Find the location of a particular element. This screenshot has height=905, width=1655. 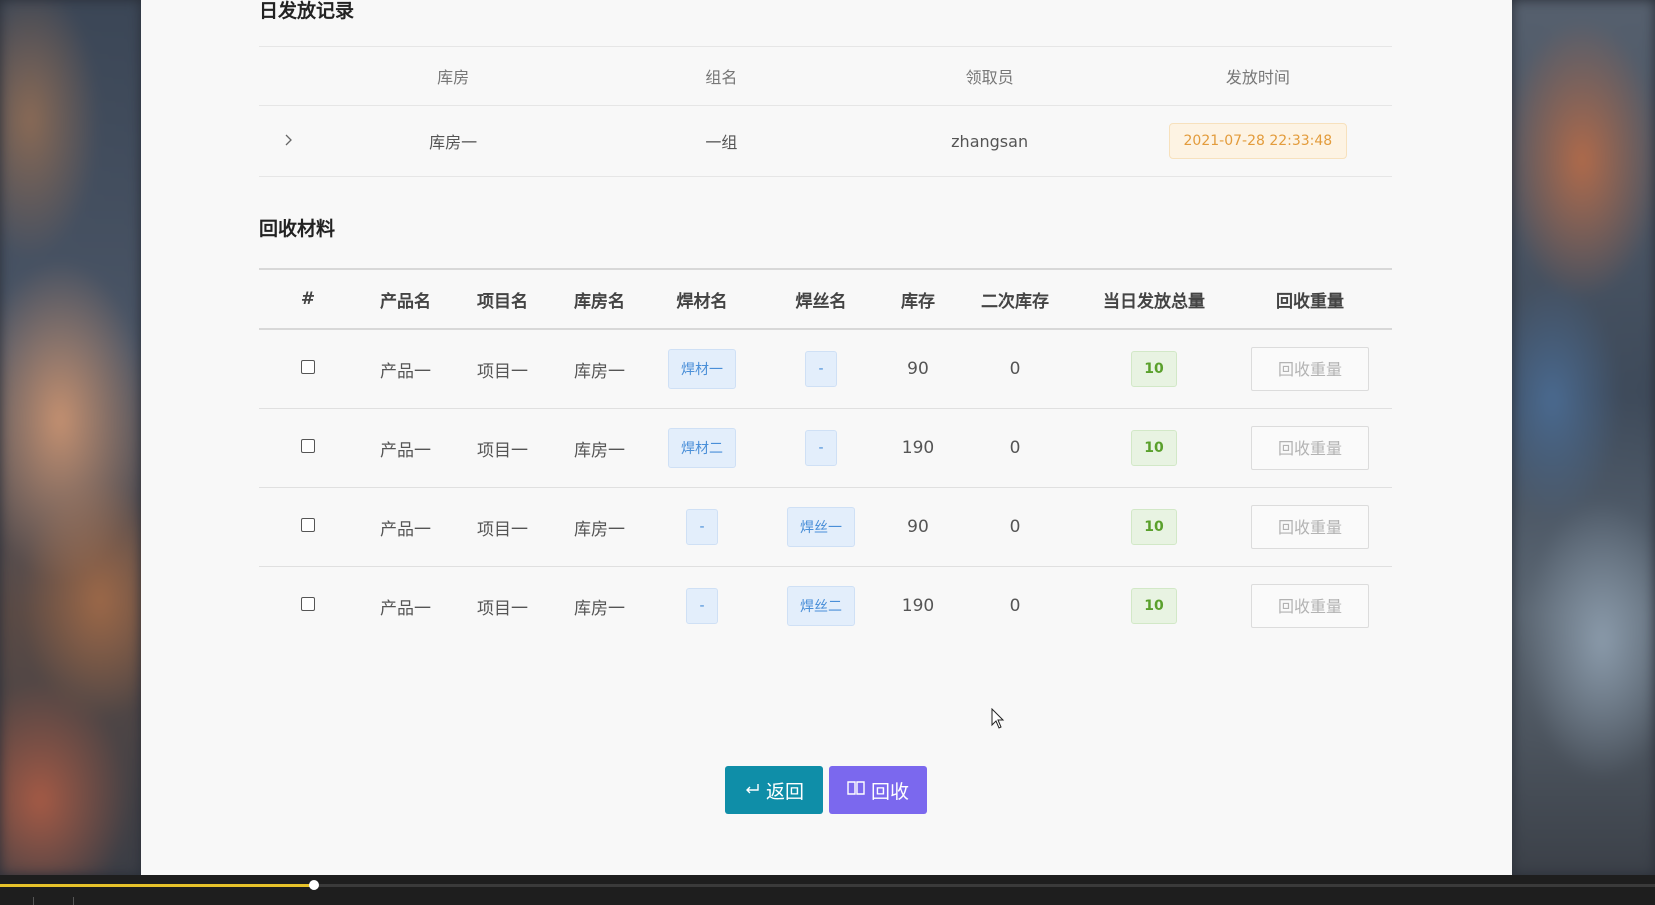

material-tag: 焊材二 is located at coordinates (702, 448).